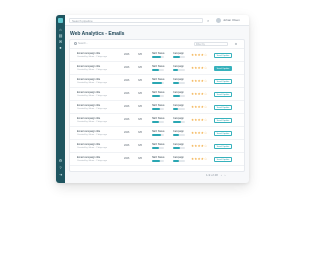 The height and width of the screenshot is (264, 320). I want to click on logo-icon, so click(60, 20).